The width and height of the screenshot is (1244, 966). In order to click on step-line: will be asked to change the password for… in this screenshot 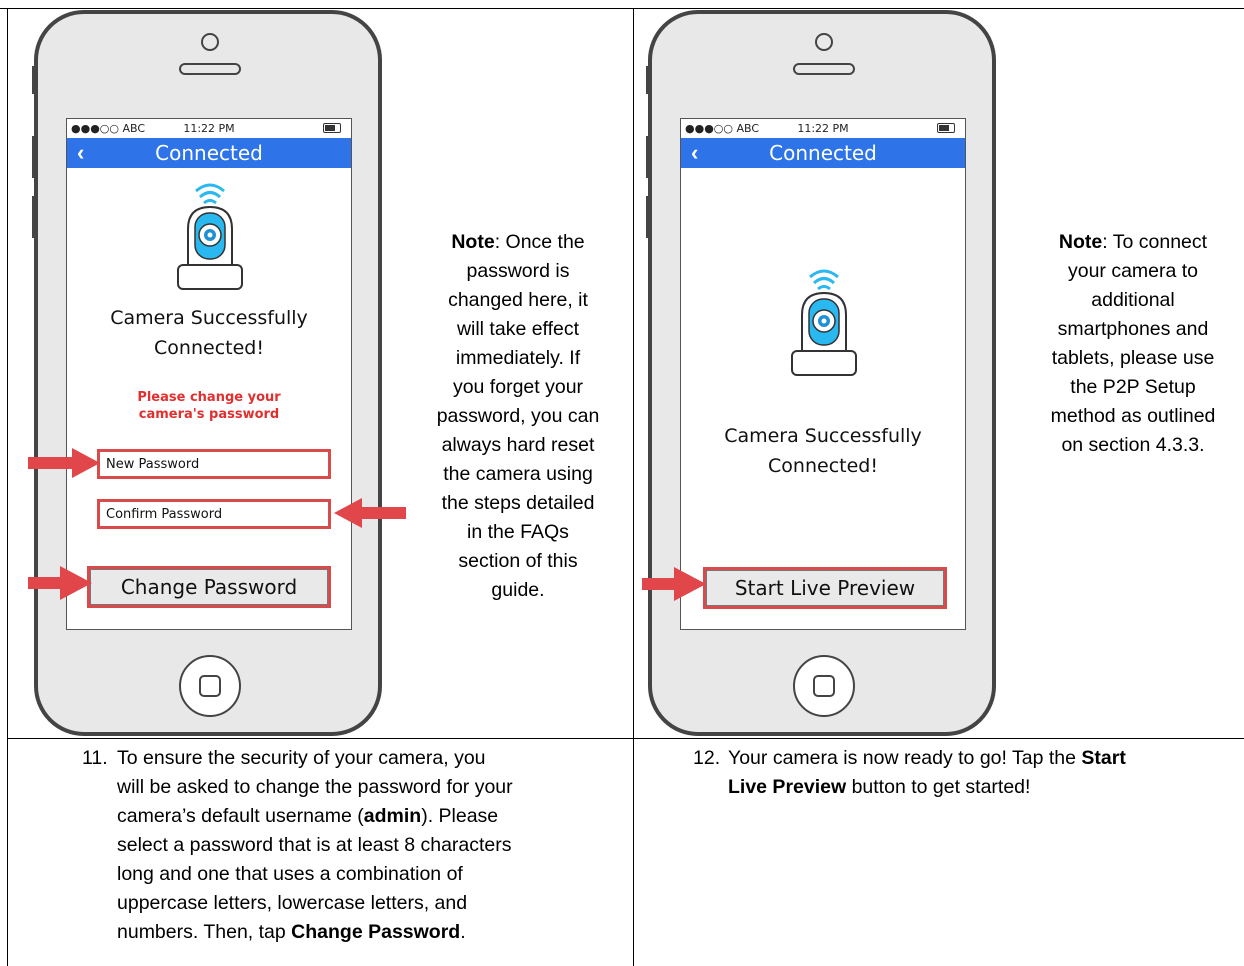, I will do `click(315, 787)`.